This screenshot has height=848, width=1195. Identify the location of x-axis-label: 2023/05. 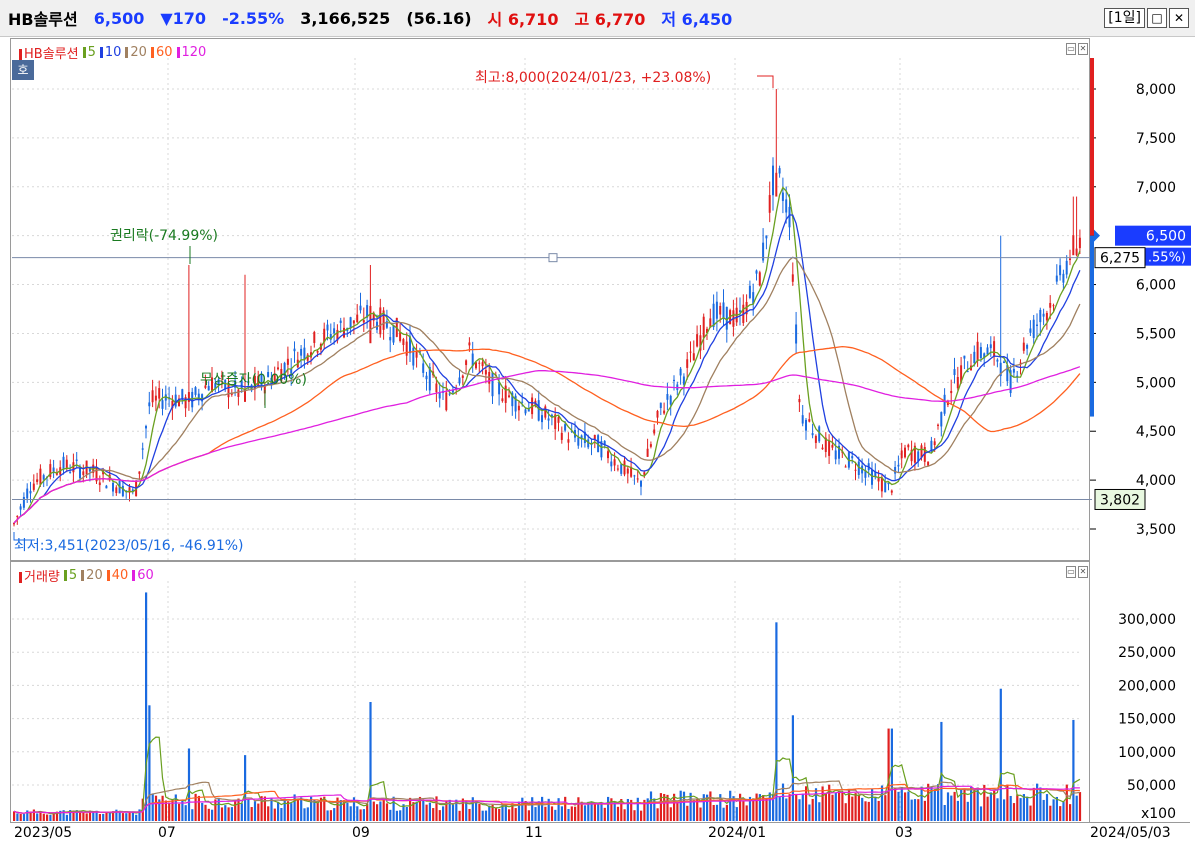
(43, 833).